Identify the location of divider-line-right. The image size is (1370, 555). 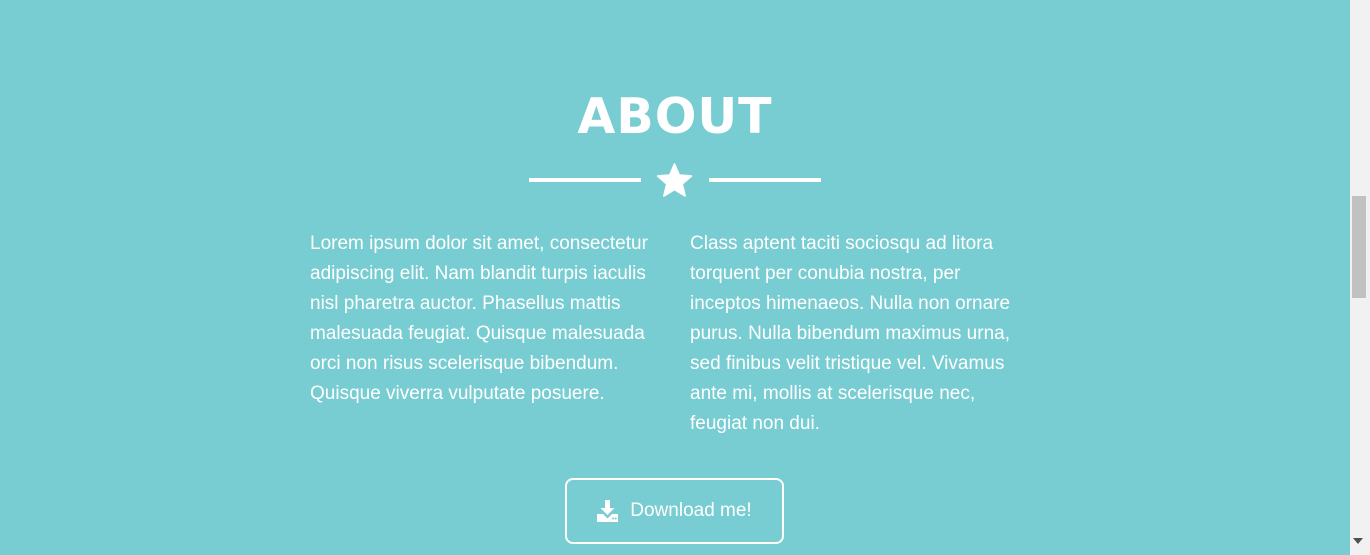
(765, 180).